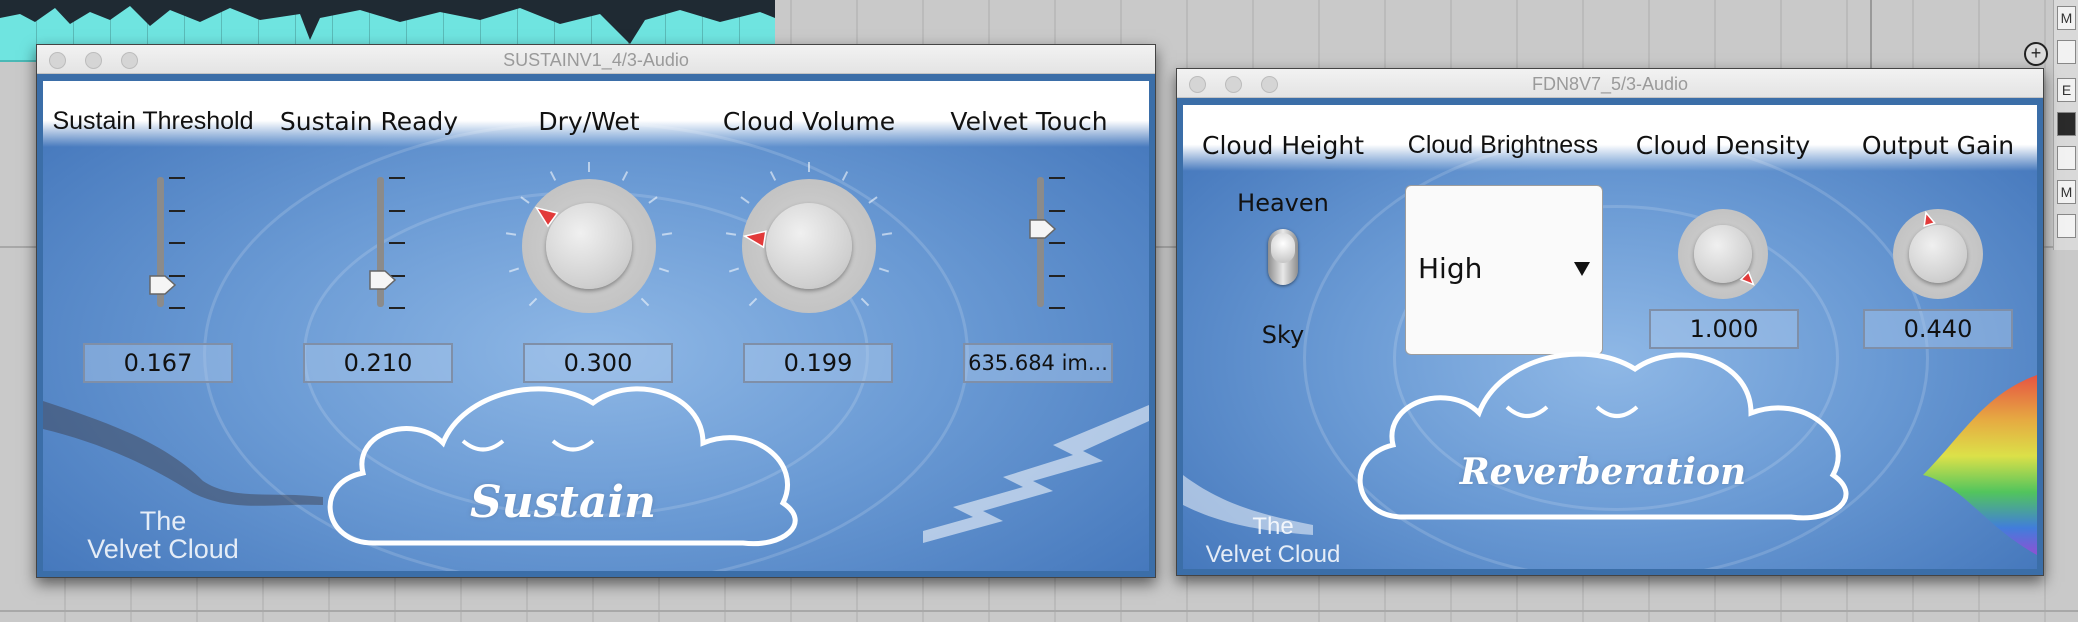 The image size is (2078, 622). I want to click on edit-button: E, so click(2066, 90).